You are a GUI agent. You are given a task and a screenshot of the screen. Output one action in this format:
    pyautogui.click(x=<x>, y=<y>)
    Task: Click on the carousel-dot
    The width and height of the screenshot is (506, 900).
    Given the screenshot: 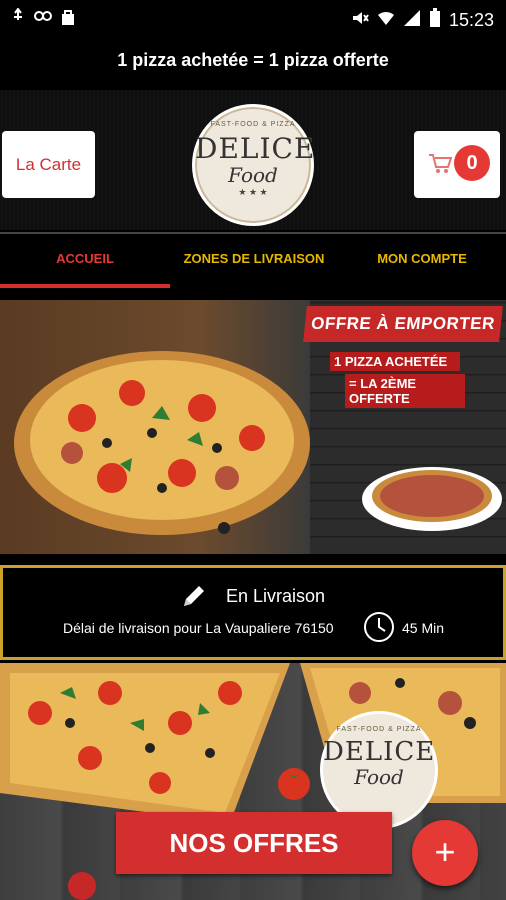 What is the action you would take?
    pyautogui.click(x=224, y=528)
    